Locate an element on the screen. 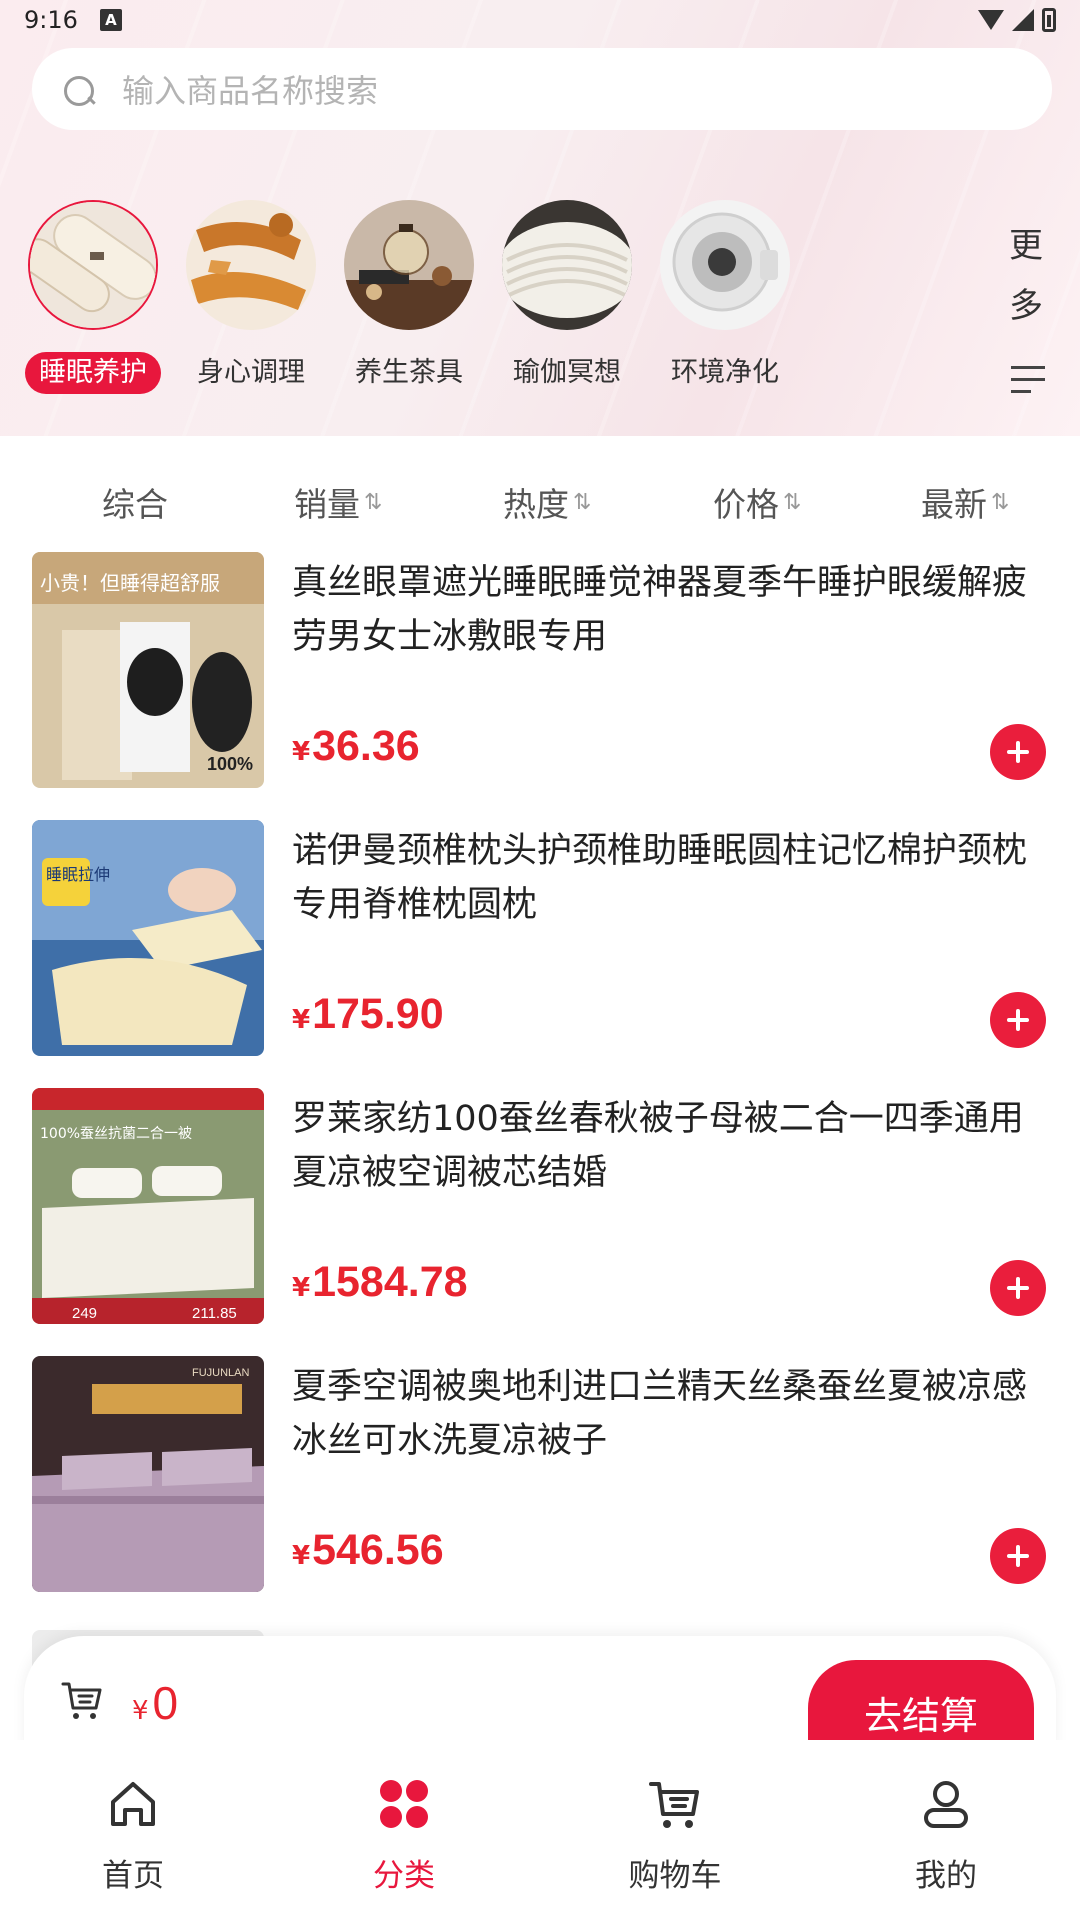 This screenshot has width=1080, height=1920. category-image-teaware is located at coordinates (409, 265).